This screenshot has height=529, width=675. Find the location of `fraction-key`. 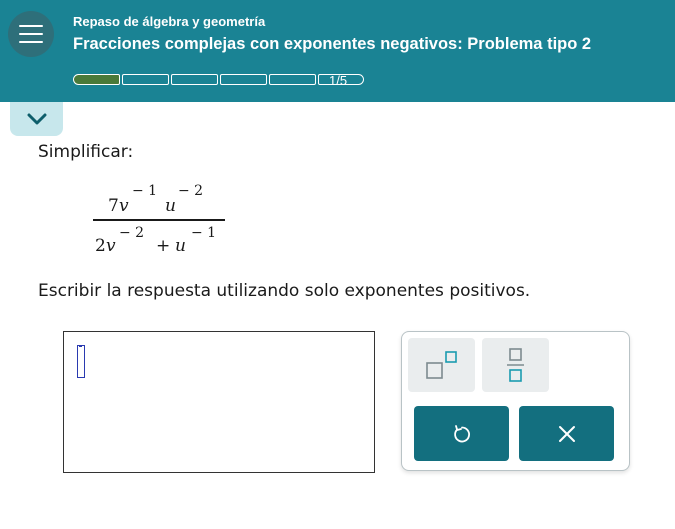

fraction-key is located at coordinates (515, 365).